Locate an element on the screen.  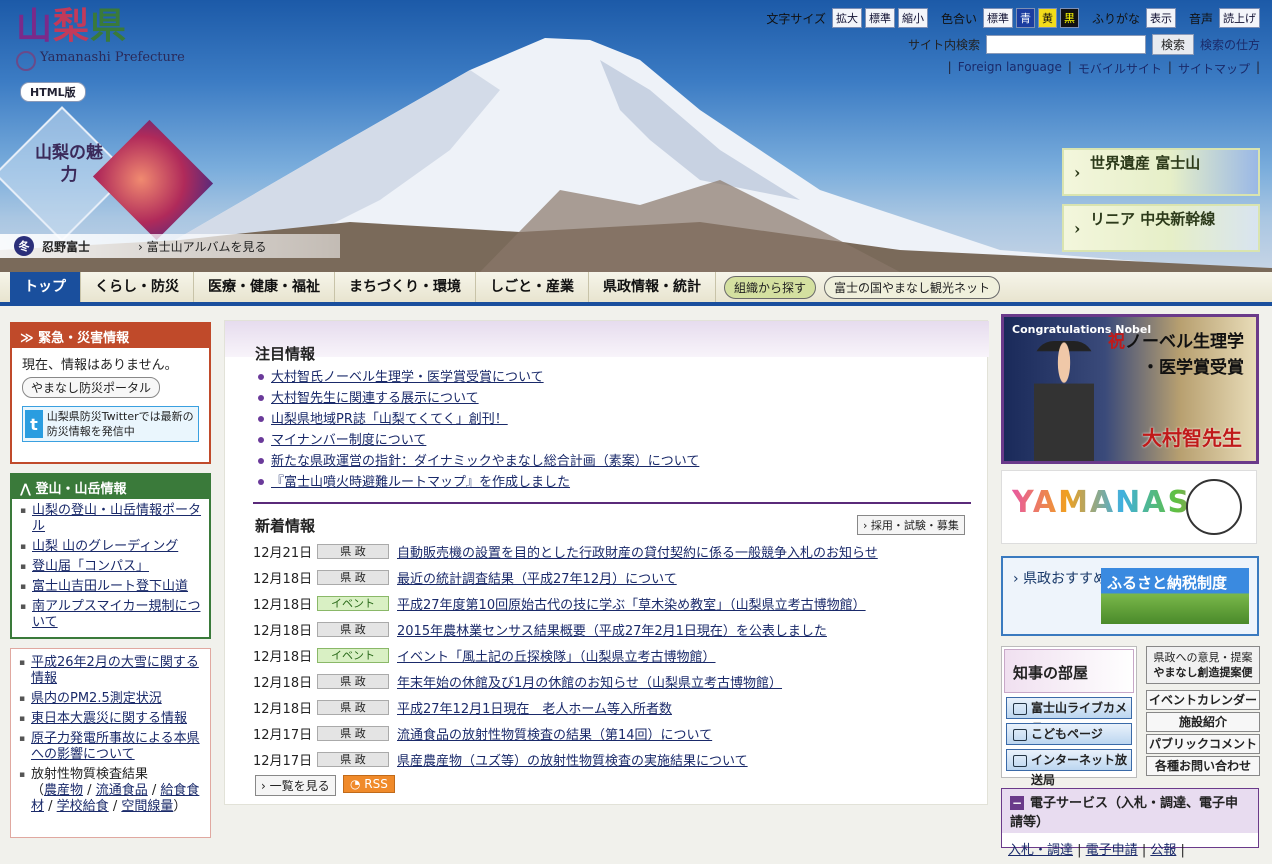
mountain-link: 山梨 山のグレーディング is located at coordinates (110, 547).